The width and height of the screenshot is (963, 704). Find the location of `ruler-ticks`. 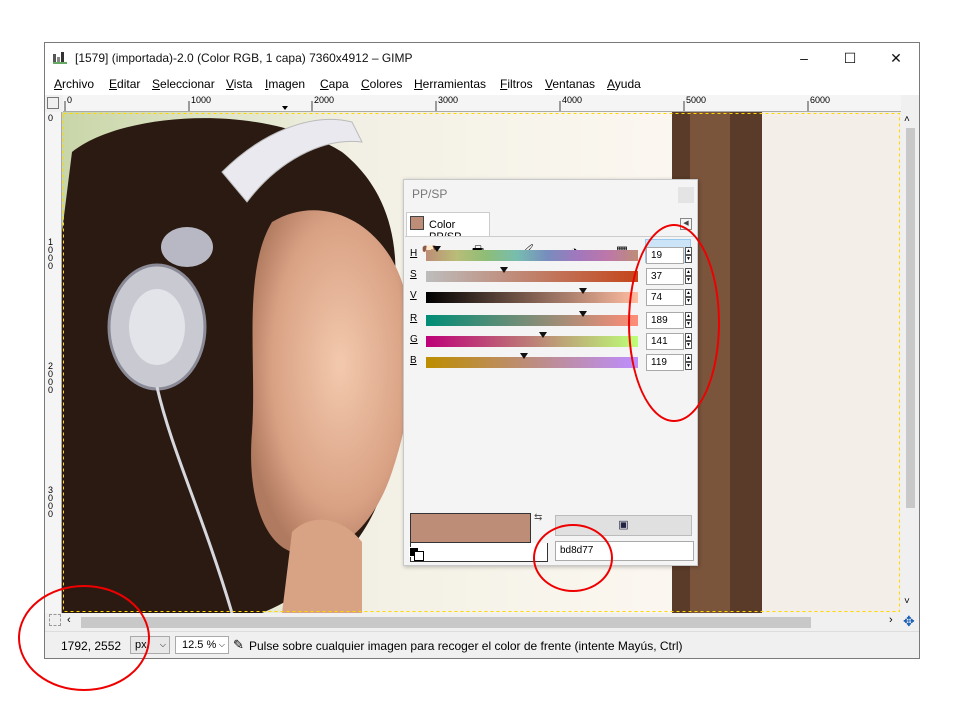

ruler-ticks is located at coordinates (436, 106).